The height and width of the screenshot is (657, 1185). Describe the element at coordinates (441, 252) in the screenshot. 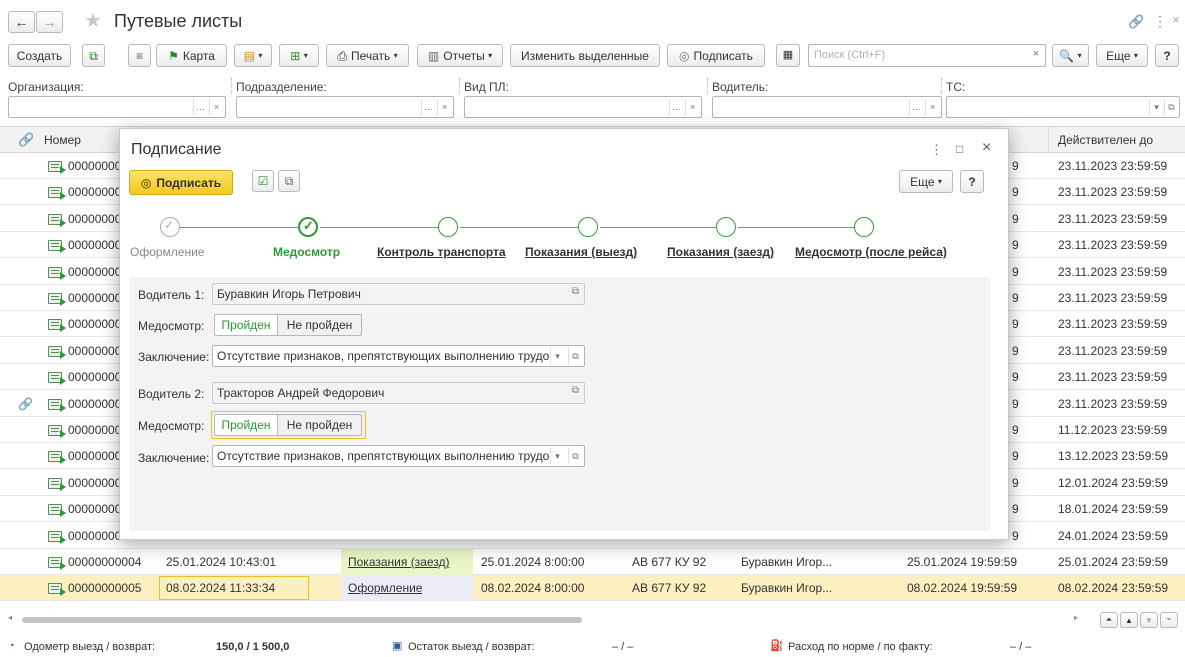

I see `step-3-label: Контроль транспорта` at that location.